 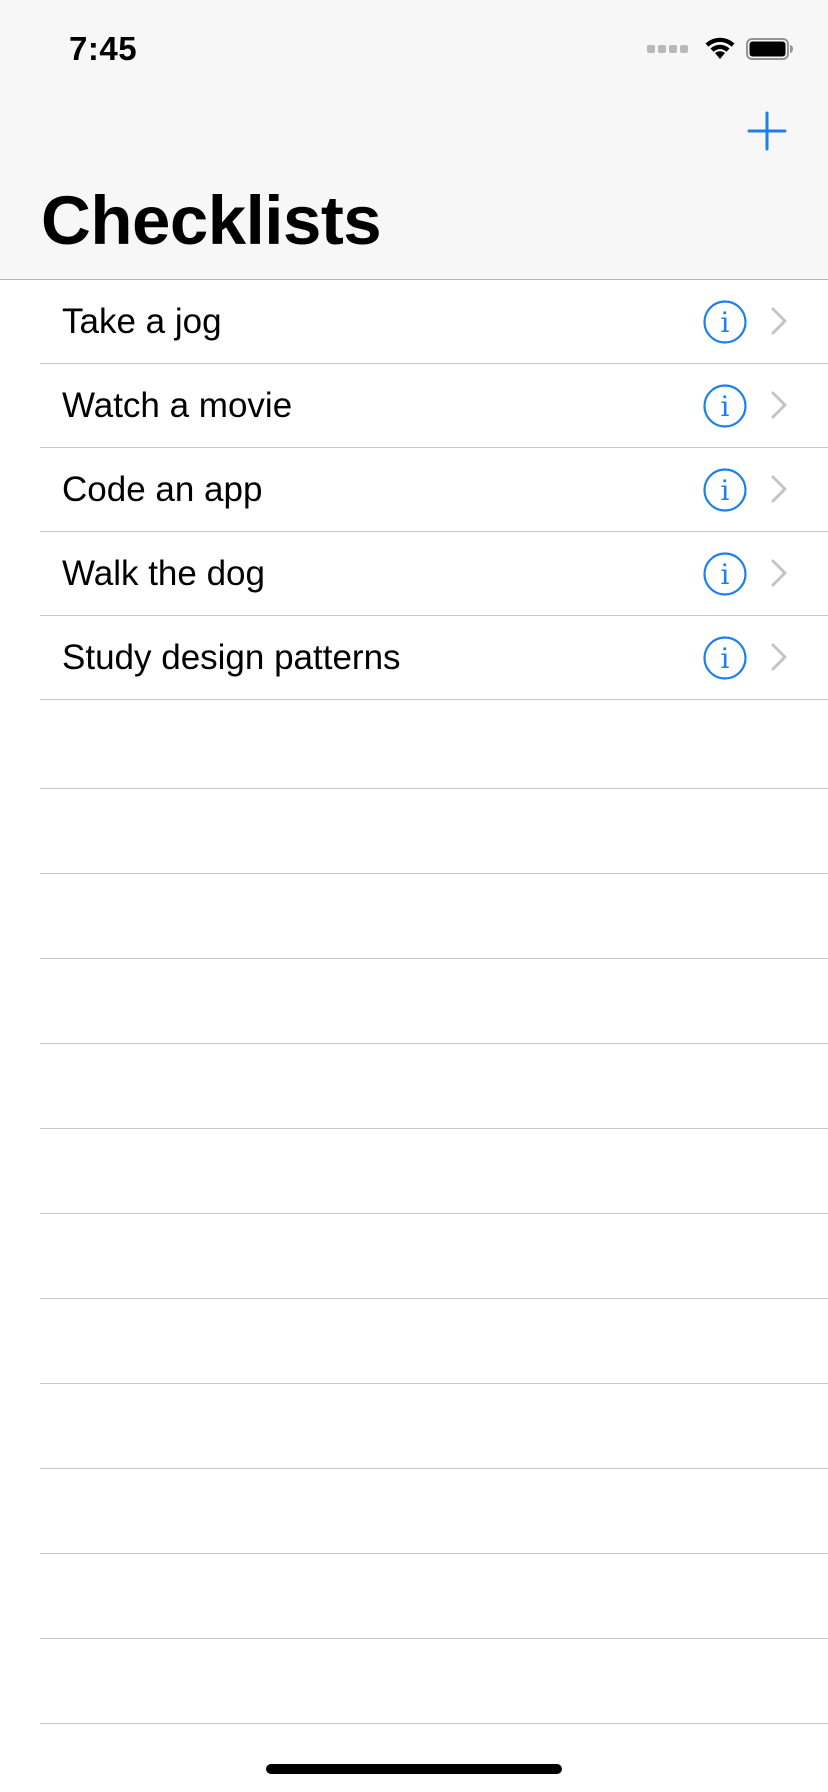 I want to click on list-item-label: Take a jog, so click(x=142, y=321).